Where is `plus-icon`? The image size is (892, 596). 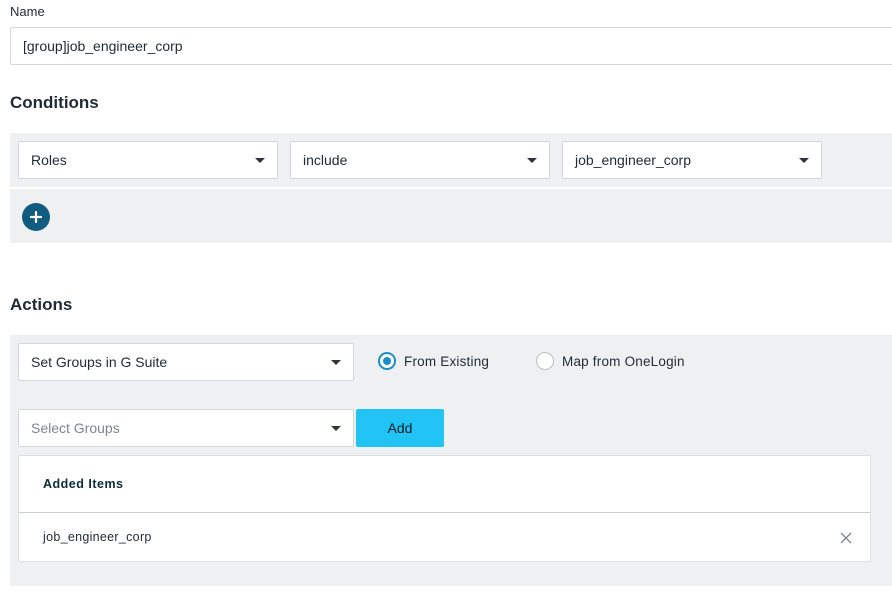
plus-icon is located at coordinates (36, 217).